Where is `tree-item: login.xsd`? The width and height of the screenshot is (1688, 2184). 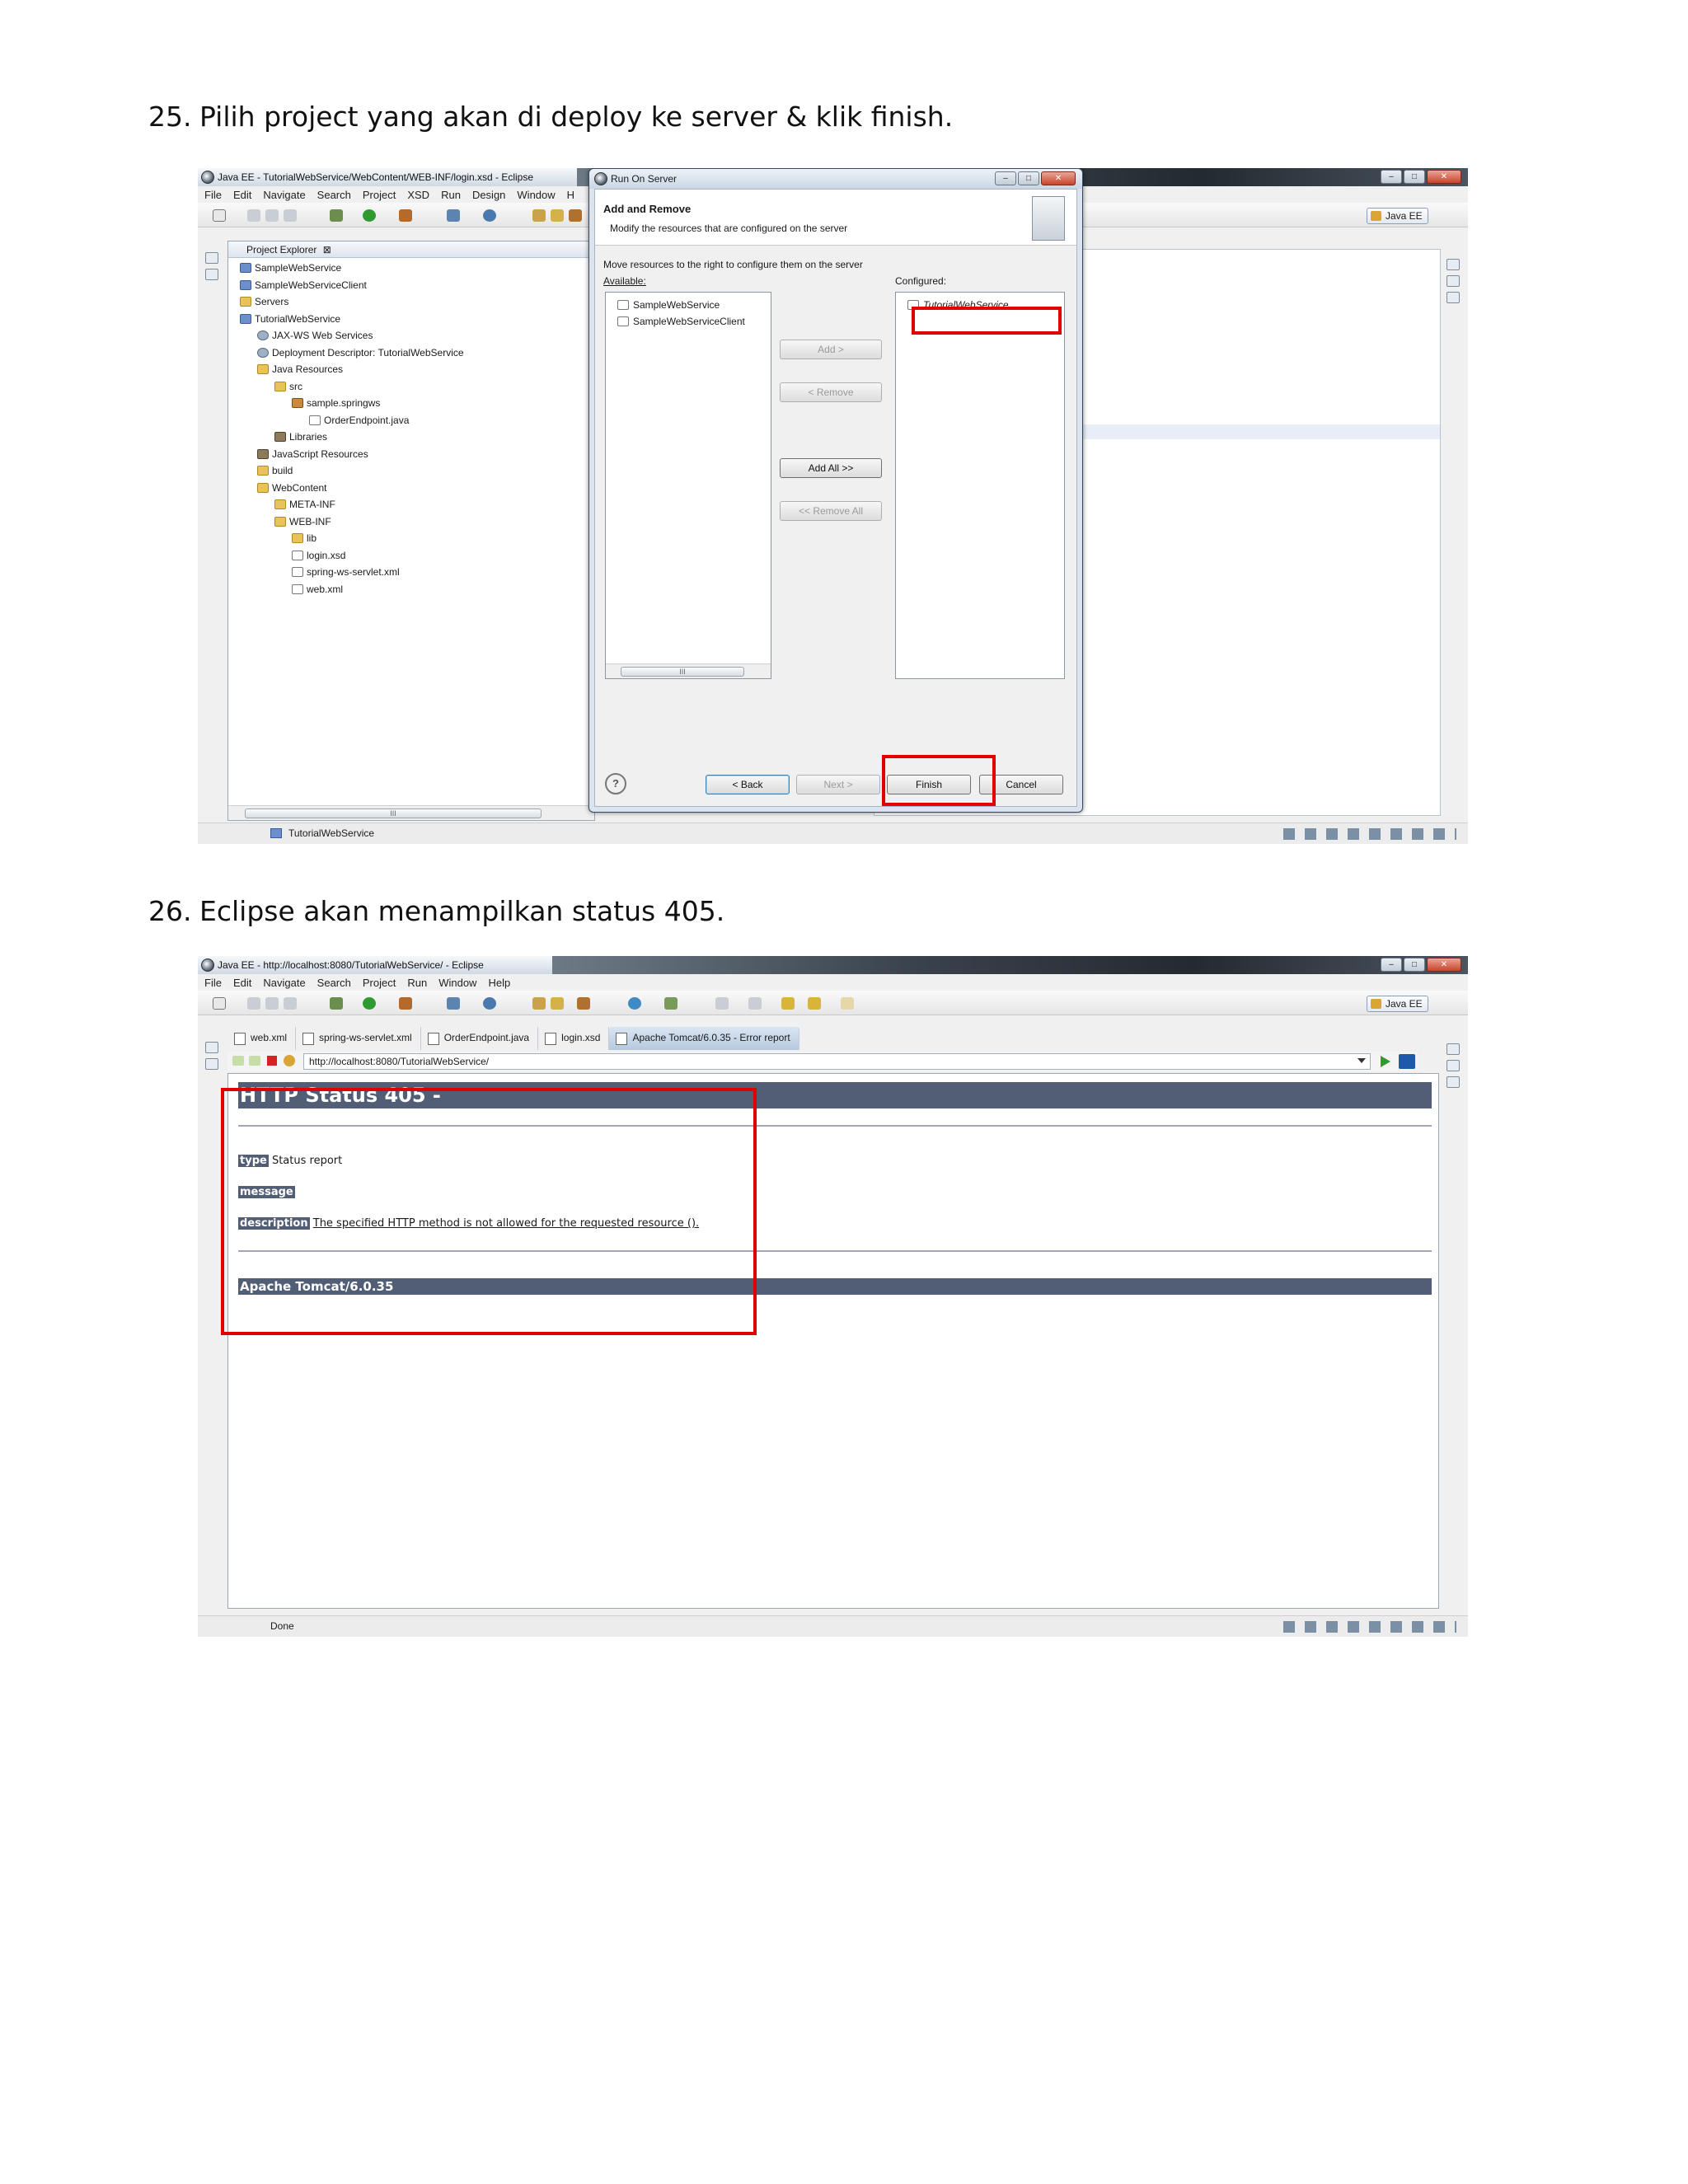
tree-item: login.xsd is located at coordinates (318, 556).